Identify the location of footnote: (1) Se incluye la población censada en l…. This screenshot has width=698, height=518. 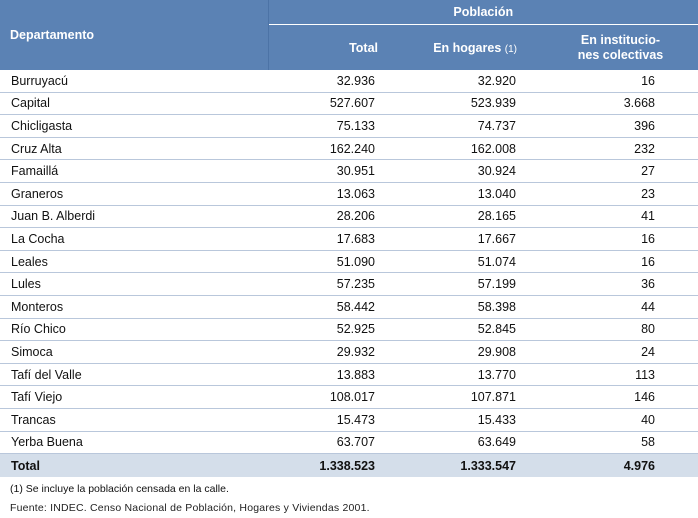
(119, 489).